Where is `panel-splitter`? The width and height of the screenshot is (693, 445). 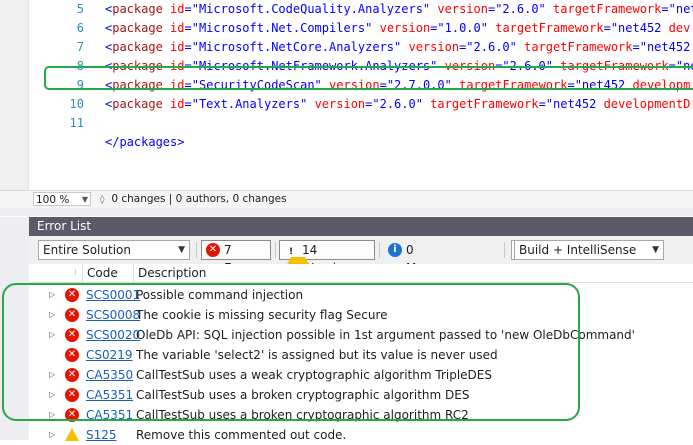
panel-splitter is located at coordinates (346, 212).